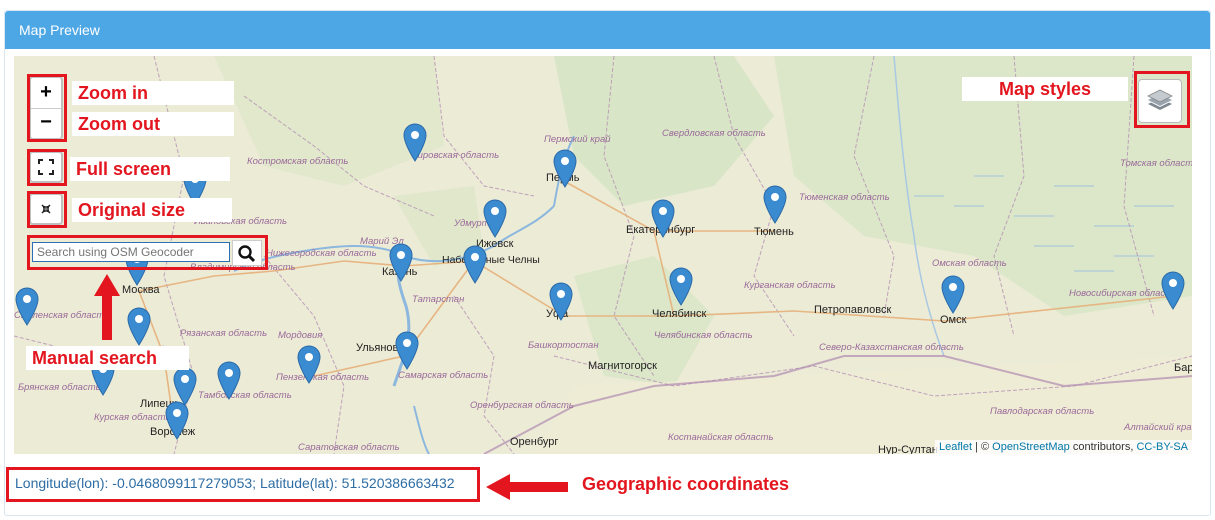  What do you see at coordinates (47, 108) in the screenshot?
I see `zoom-highlight` at bounding box center [47, 108].